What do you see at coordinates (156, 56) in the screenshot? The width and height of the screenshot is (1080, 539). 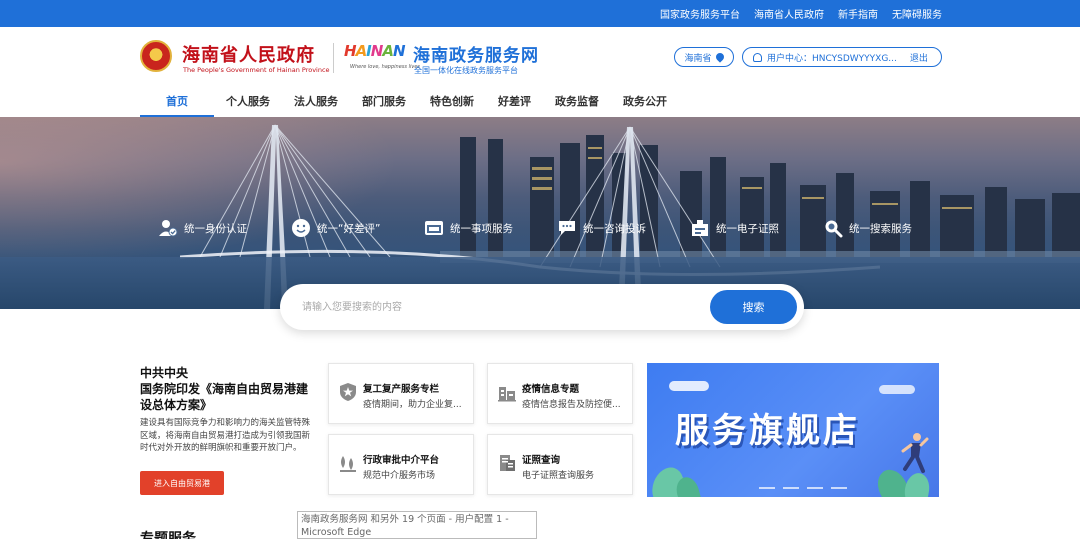 I see `national-emblem-icon` at bounding box center [156, 56].